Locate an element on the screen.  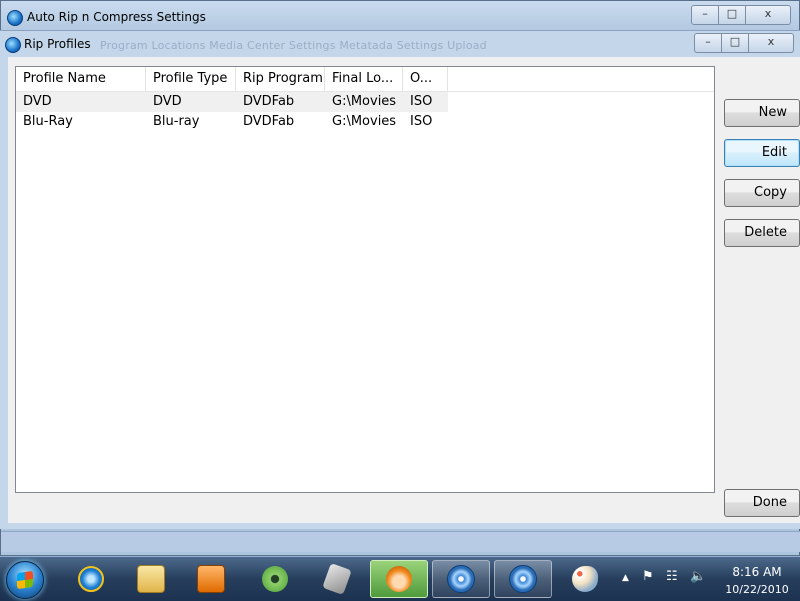
tool-icon is located at coordinates (337, 579).